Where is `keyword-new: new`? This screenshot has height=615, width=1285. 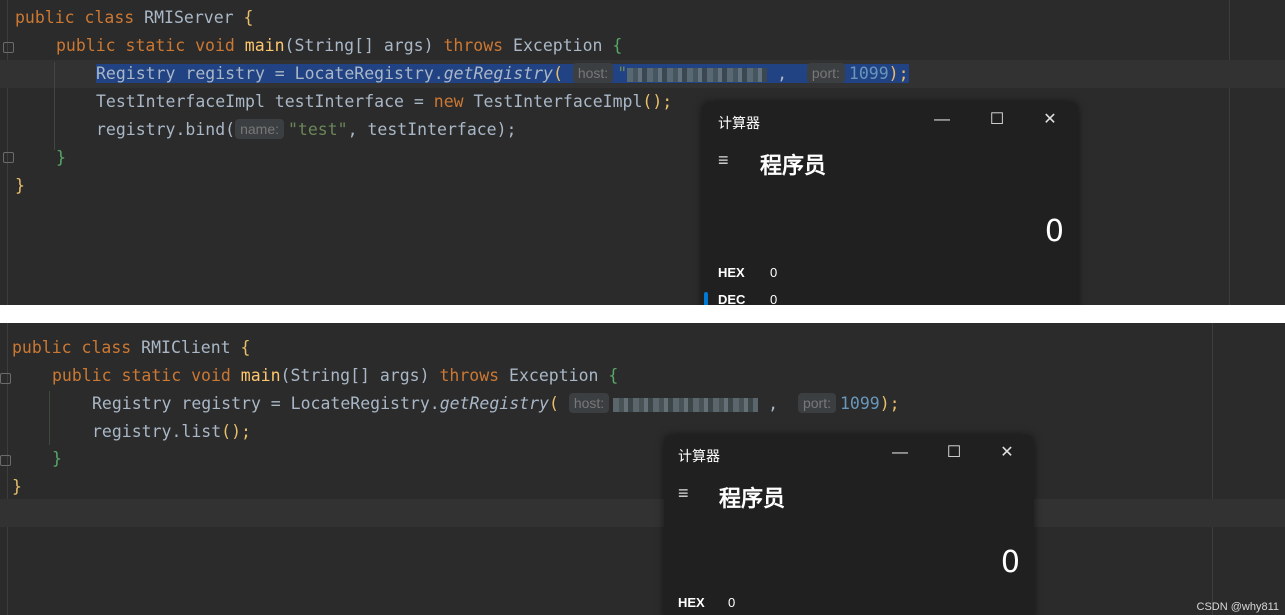
keyword-new: new is located at coordinates (448, 101).